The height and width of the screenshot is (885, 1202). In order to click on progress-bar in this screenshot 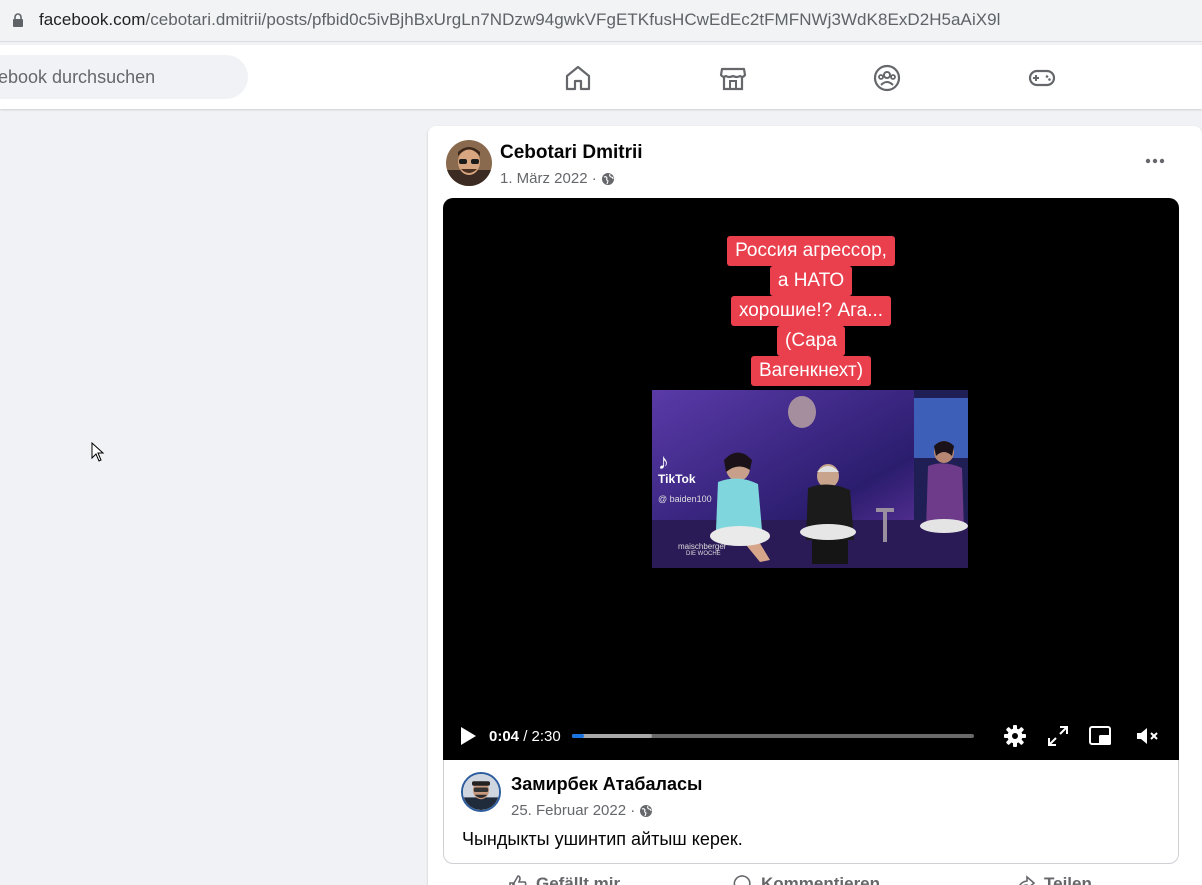, I will do `click(773, 736)`.